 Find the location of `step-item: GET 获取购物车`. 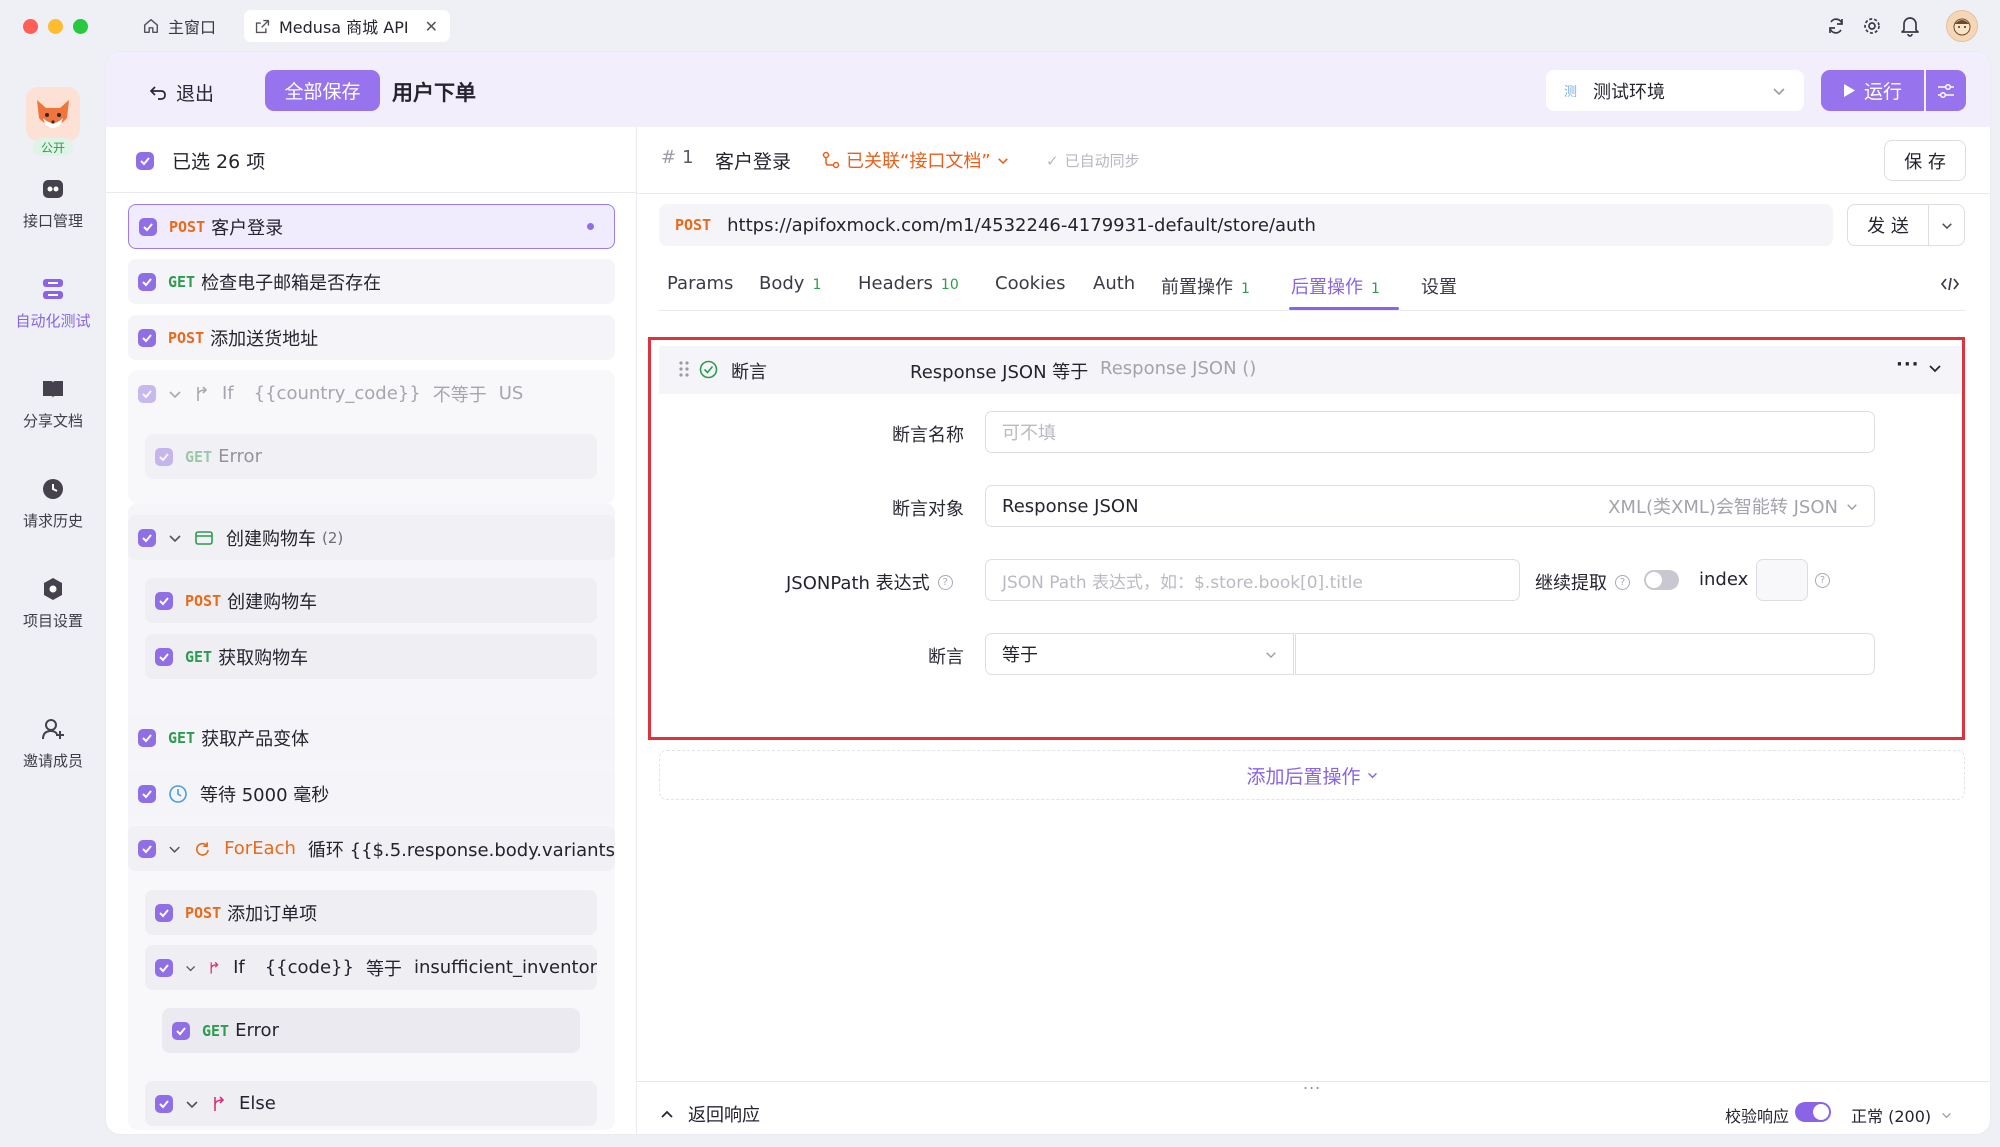

step-item: GET 获取购物车 is located at coordinates (371, 656).